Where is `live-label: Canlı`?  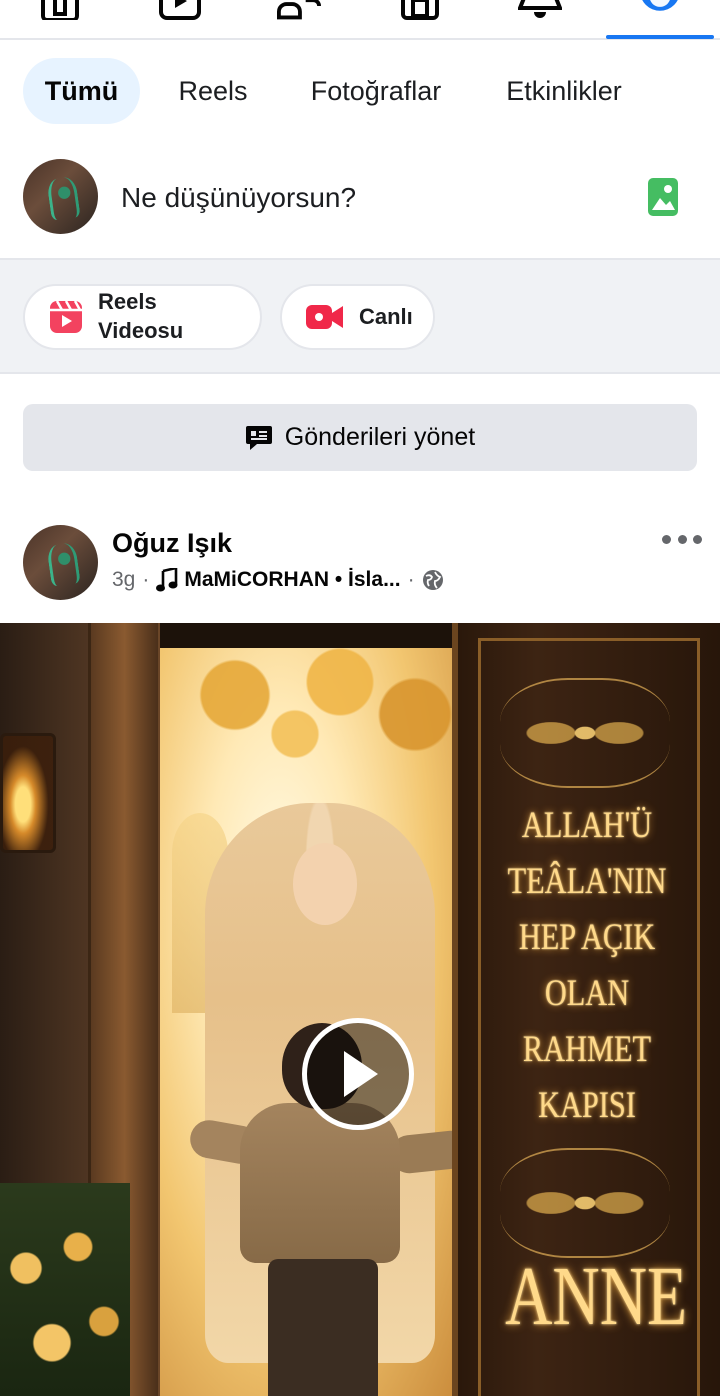 live-label: Canlı is located at coordinates (386, 316).